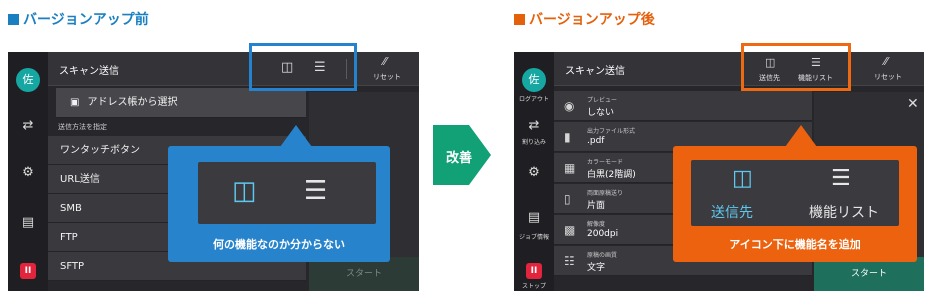 The width and height of the screenshot is (930, 291). What do you see at coordinates (534, 236) in the screenshot?
I see `job-info-label: ジョブ情報` at bounding box center [534, 236].